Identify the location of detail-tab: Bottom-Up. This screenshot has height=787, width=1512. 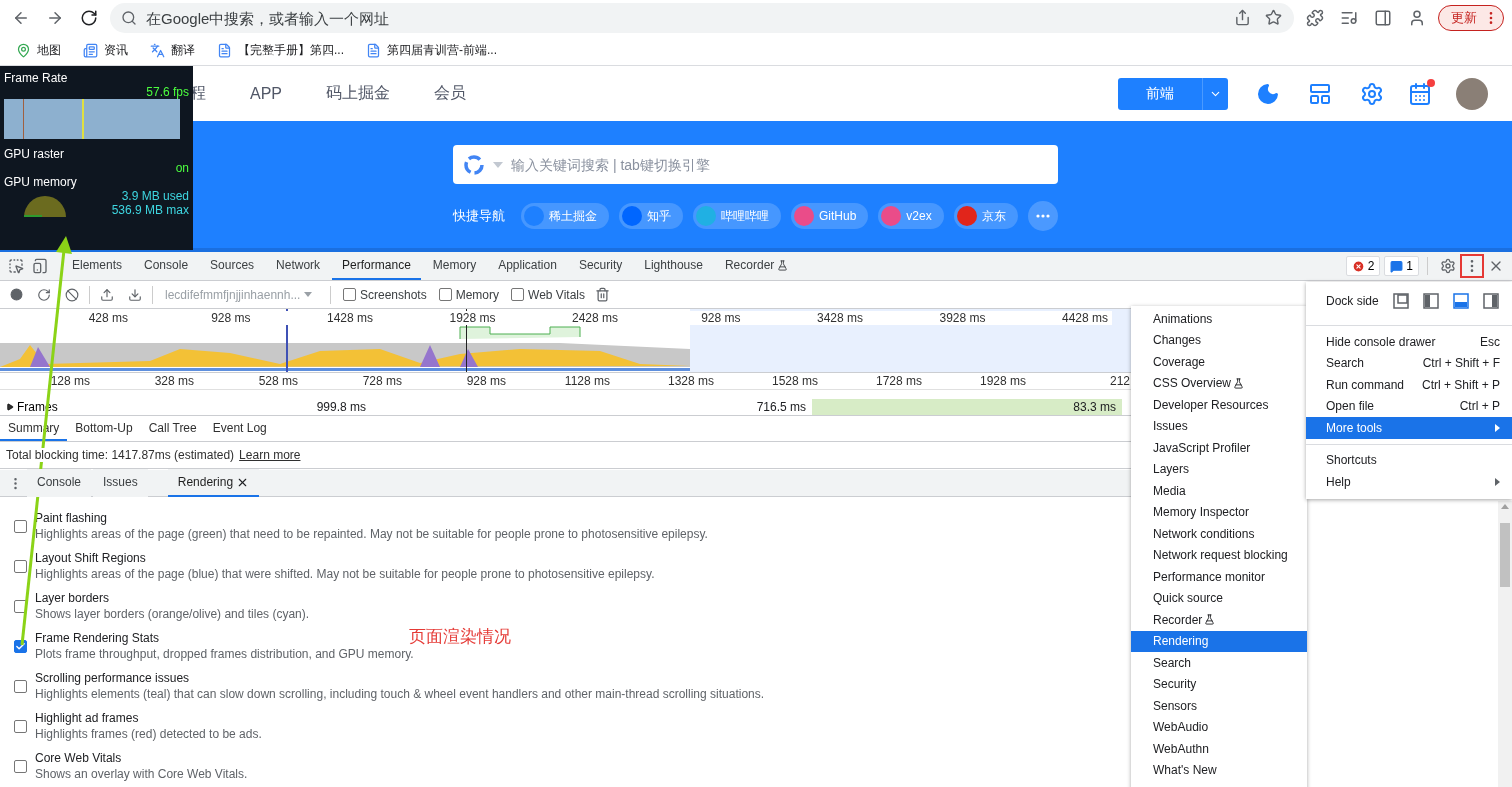
(104, 429).